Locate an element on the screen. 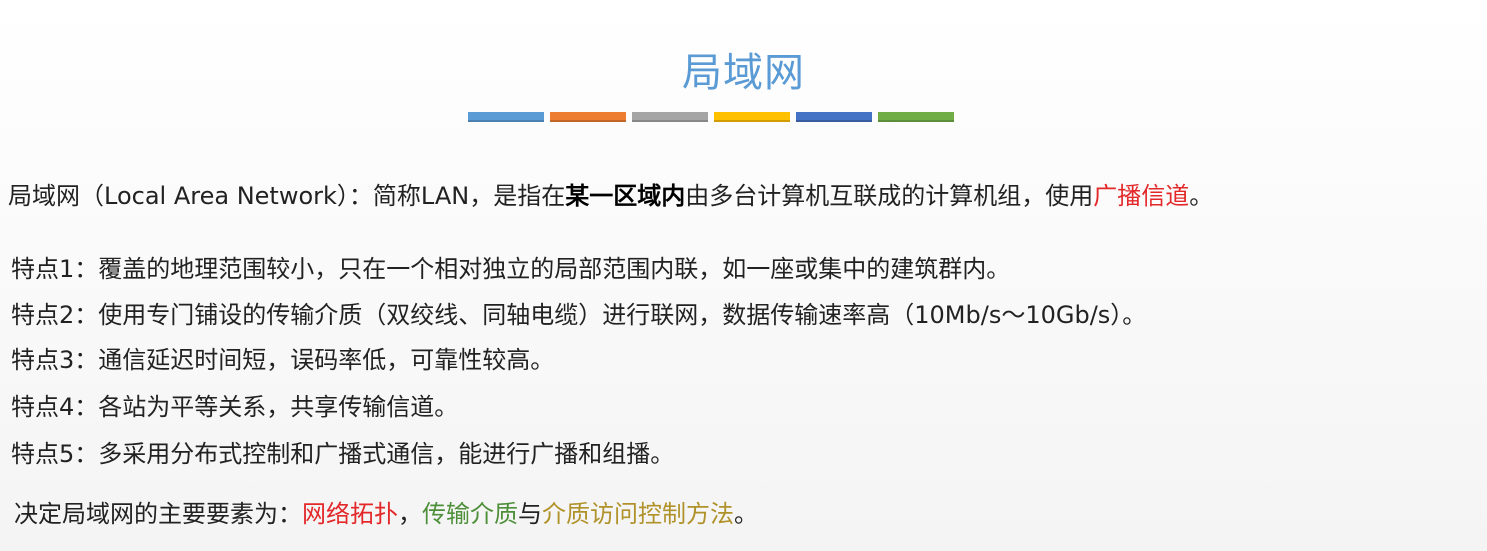 The width and height of the screenshot is (1487, 551). factor-access-control: 介质访问控制方法 is located at coordinates (638, 514).